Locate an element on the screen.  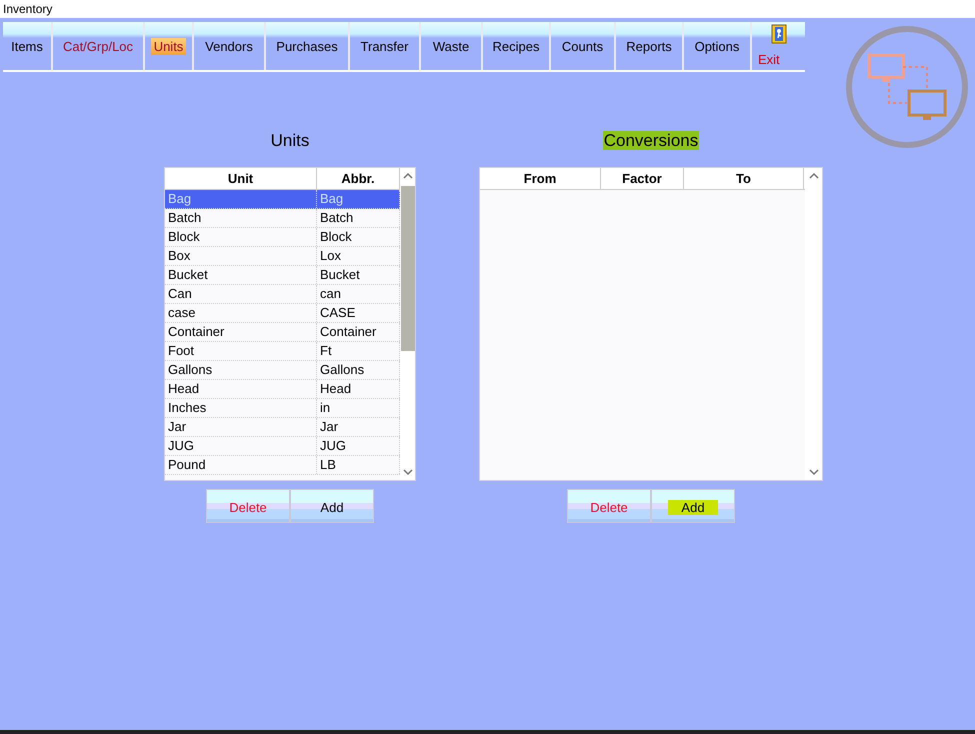
column-header: Unit is located at coordinates (241, 178).